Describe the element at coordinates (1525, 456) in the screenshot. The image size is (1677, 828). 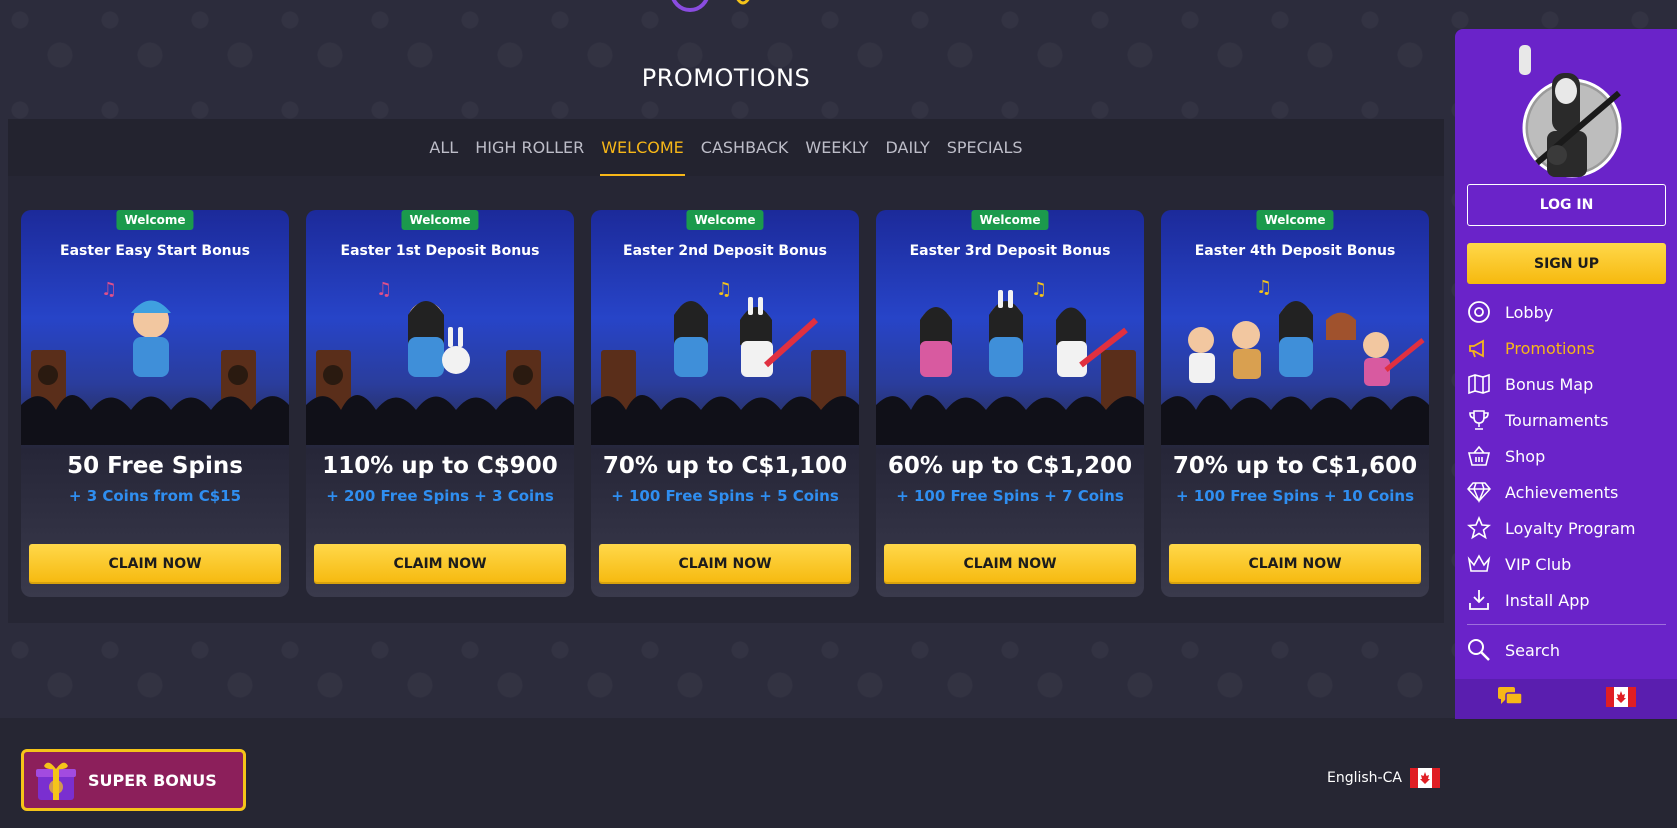
I see `sidebar-item-label: Shop` at that location.